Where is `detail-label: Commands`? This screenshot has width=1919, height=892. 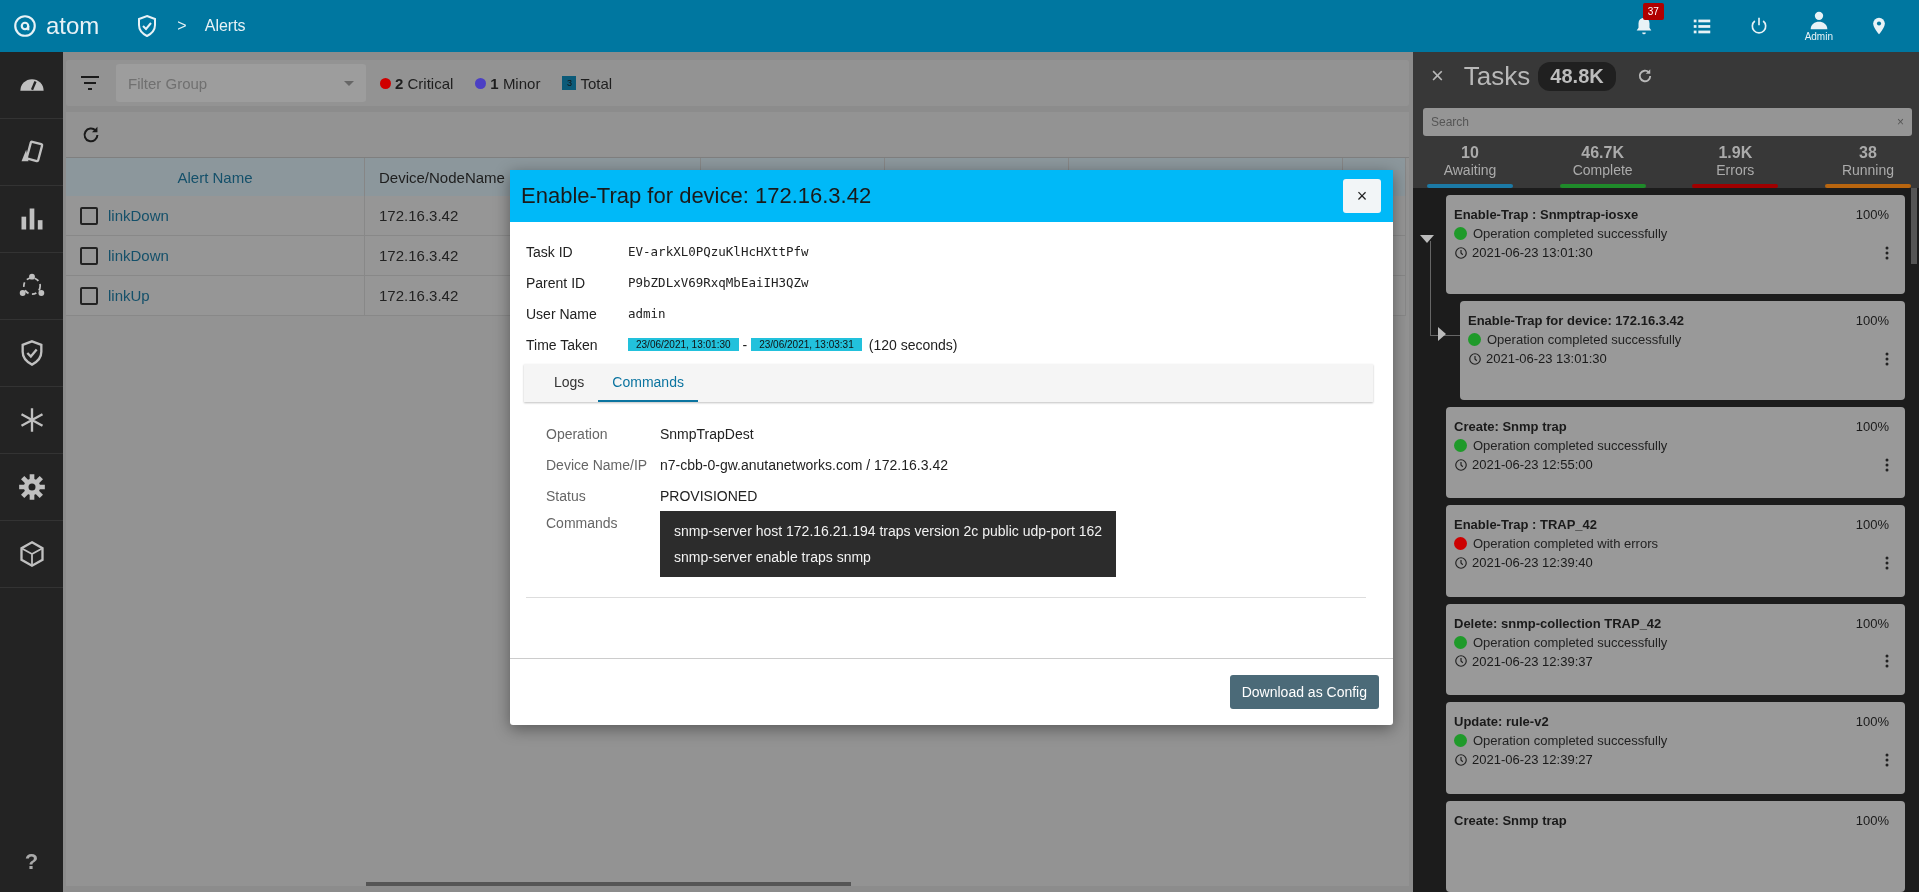 detail-label: Commands is located at coordinates (582, 522).